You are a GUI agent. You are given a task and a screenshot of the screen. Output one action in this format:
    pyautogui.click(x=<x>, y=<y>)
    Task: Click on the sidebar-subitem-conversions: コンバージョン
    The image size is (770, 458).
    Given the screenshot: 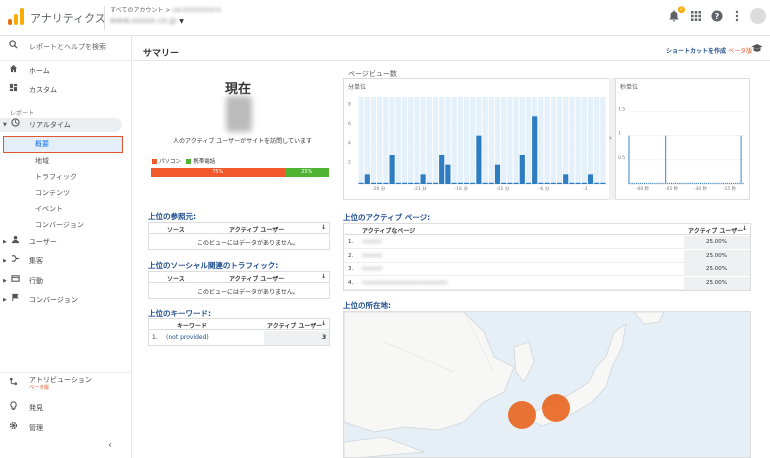 What is the action you would take?
    pyautogui.click(x=59, y=225)
    